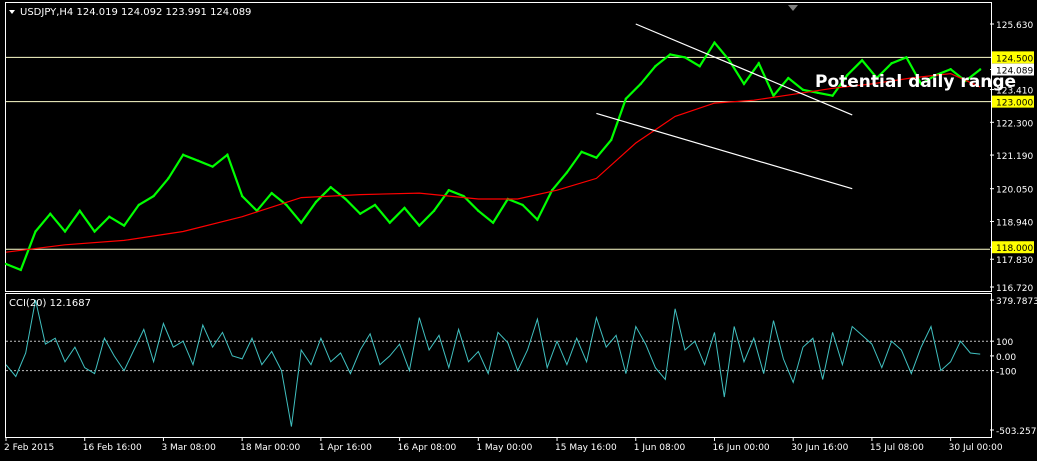 This screenshot has width=1037, height=461. What do you see at coordinates (1014, 157) in the screenshot?
I see `y-tick-label: 121.190` at bounding box center [1014, 157].